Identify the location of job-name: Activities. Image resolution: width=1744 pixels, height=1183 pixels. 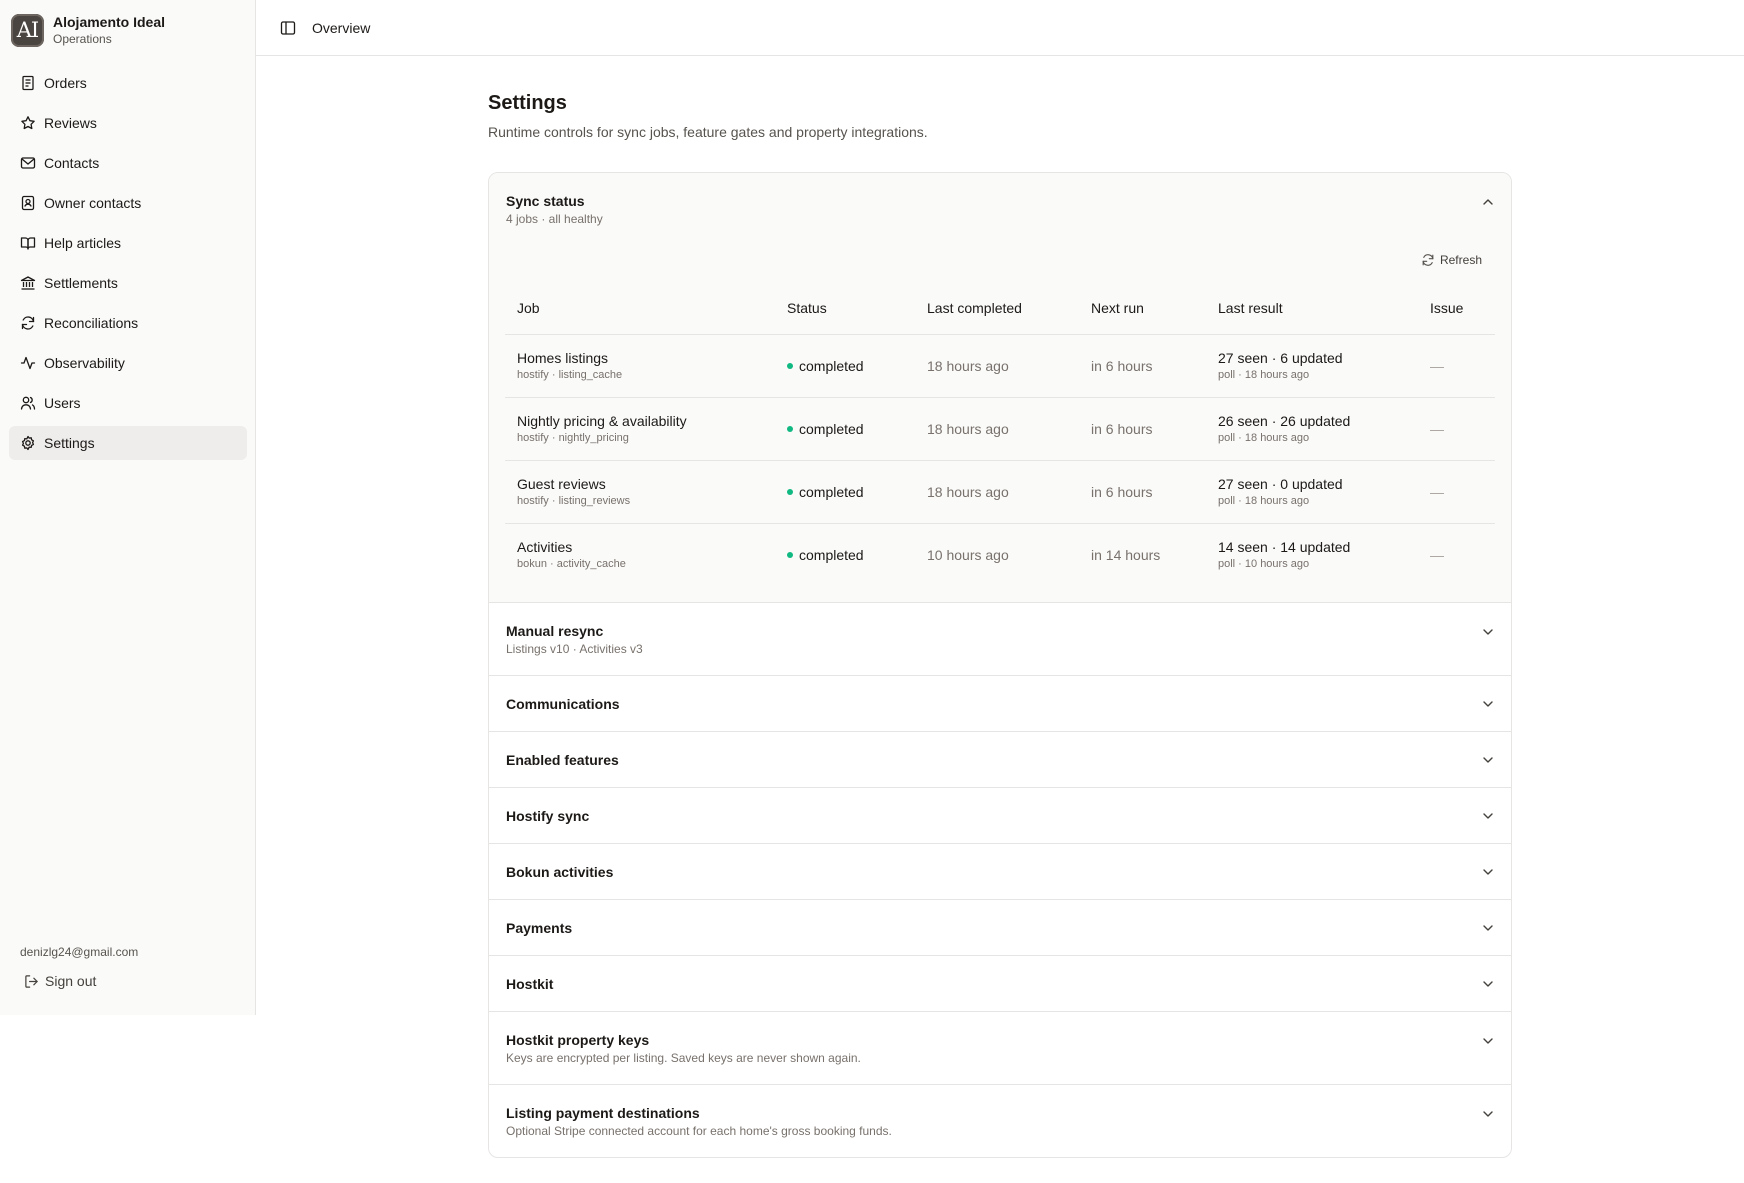
(545, 547).